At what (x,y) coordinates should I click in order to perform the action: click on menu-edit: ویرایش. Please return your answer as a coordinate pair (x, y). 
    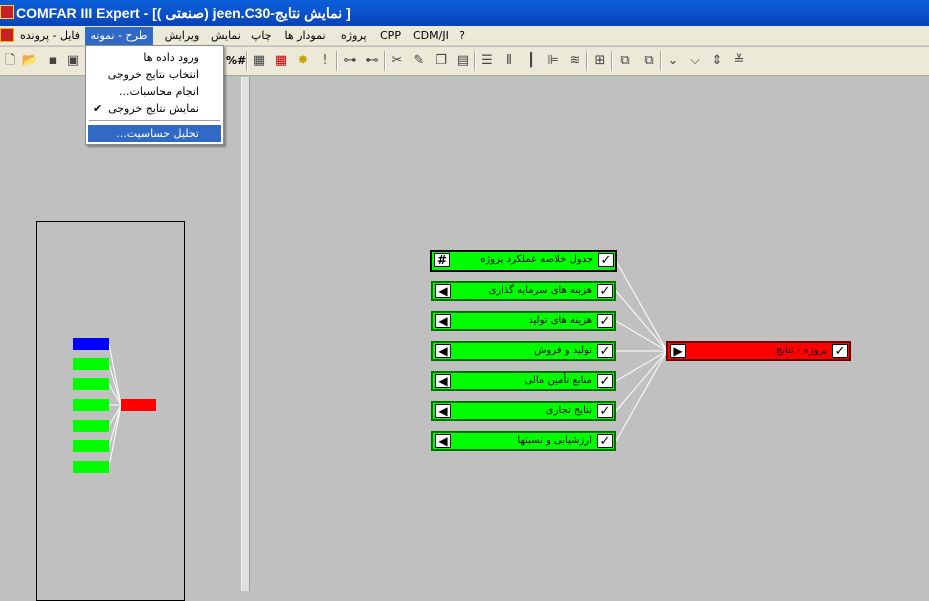
    Looking at the image, I should click on (182, 36).